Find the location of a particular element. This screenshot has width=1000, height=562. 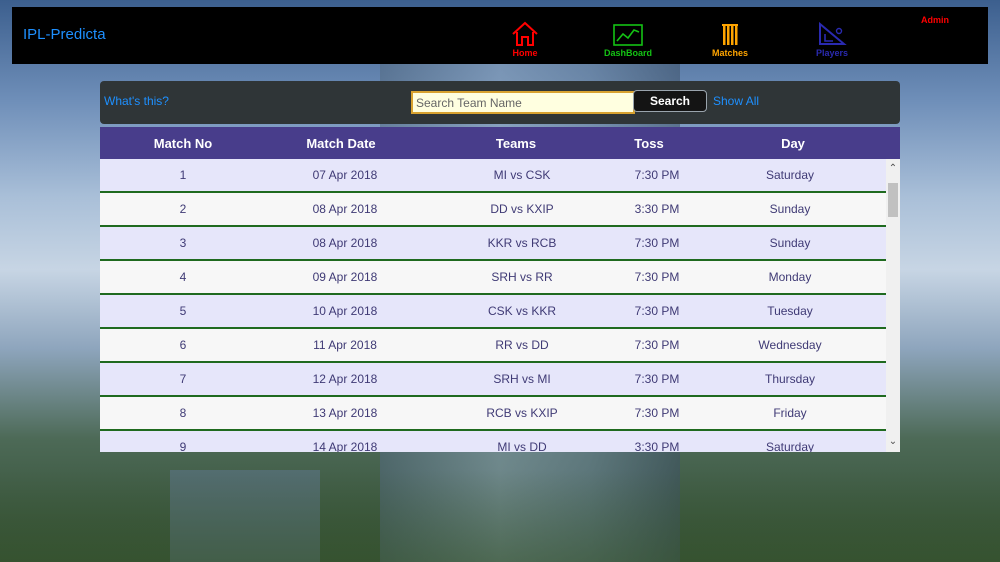

search-input is located at coordinates (523, 102).